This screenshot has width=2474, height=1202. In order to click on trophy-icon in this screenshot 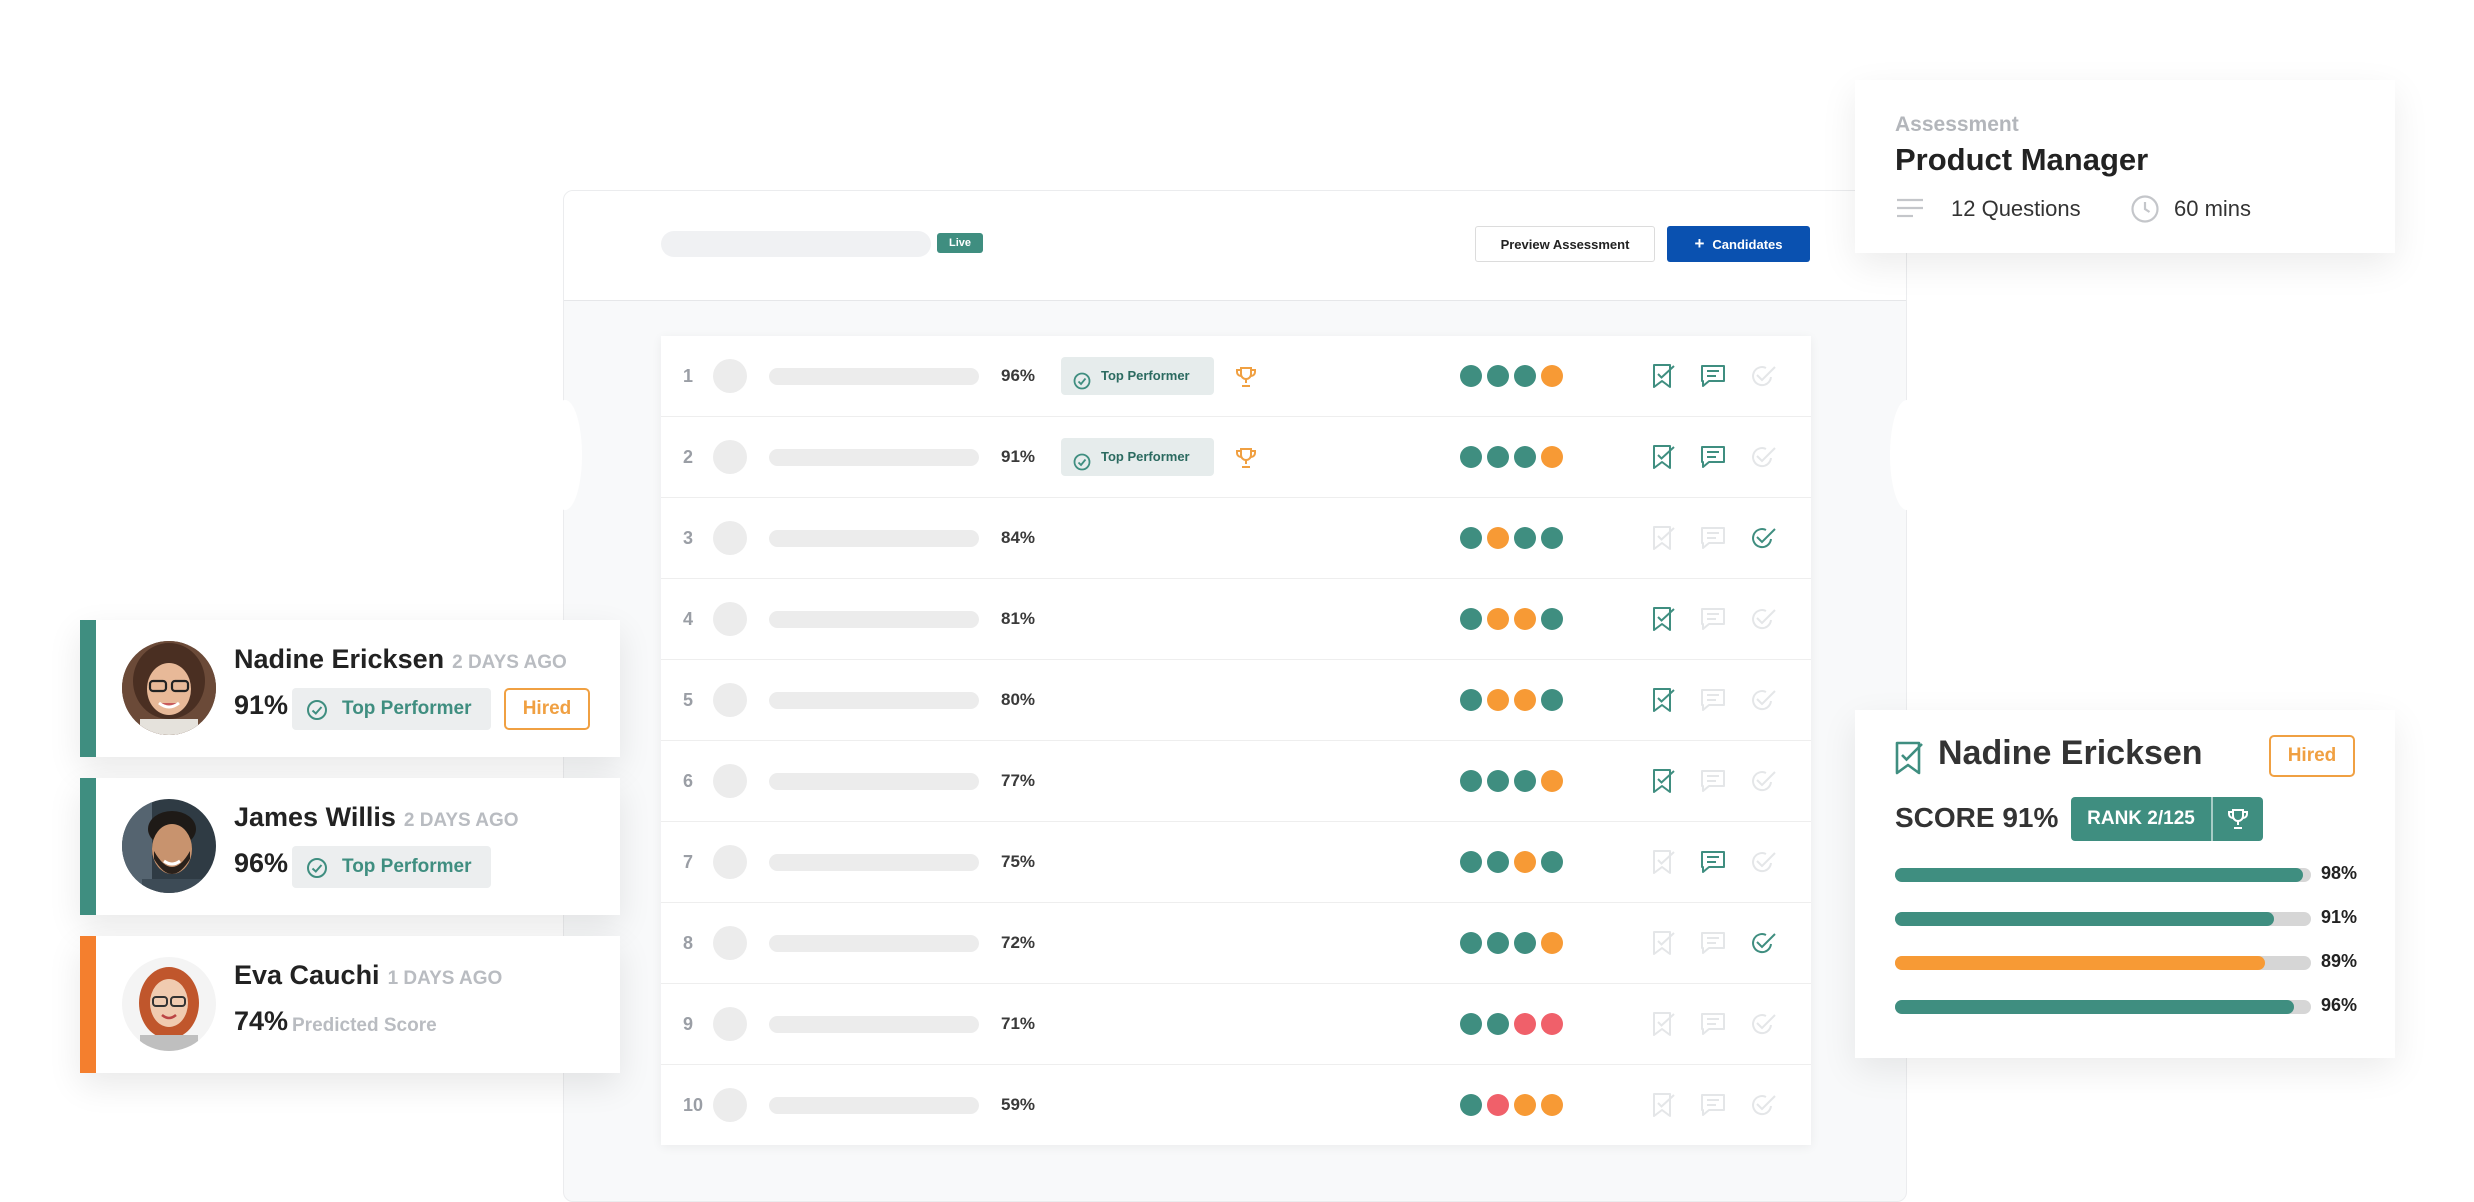, I will do `click(1246, 377)`.